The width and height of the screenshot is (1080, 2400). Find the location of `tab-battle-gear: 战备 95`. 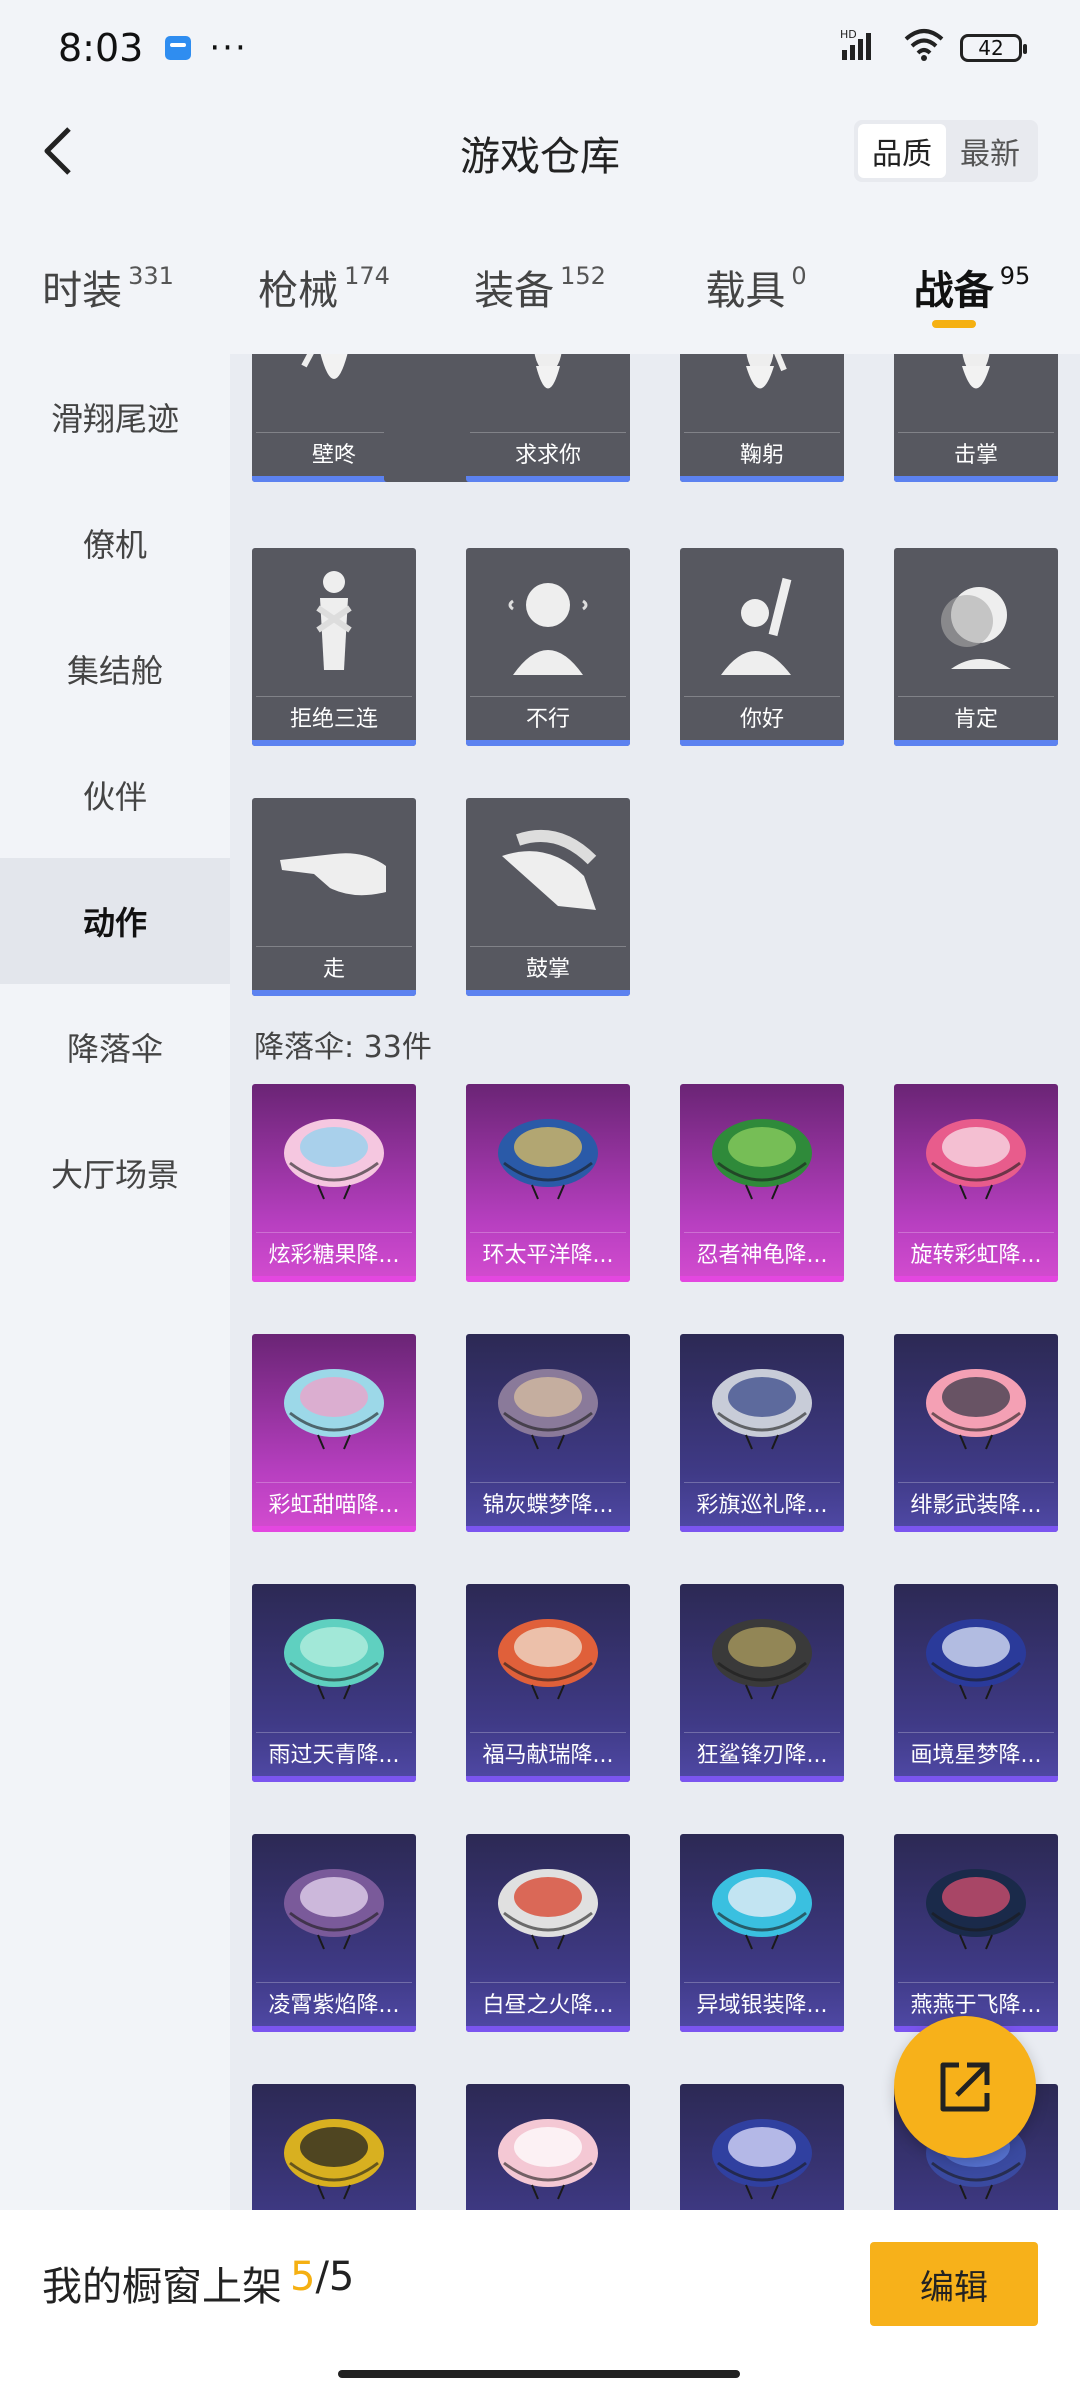

tab-battle-gear: 战备 95 is located at coordinates (972, 290).